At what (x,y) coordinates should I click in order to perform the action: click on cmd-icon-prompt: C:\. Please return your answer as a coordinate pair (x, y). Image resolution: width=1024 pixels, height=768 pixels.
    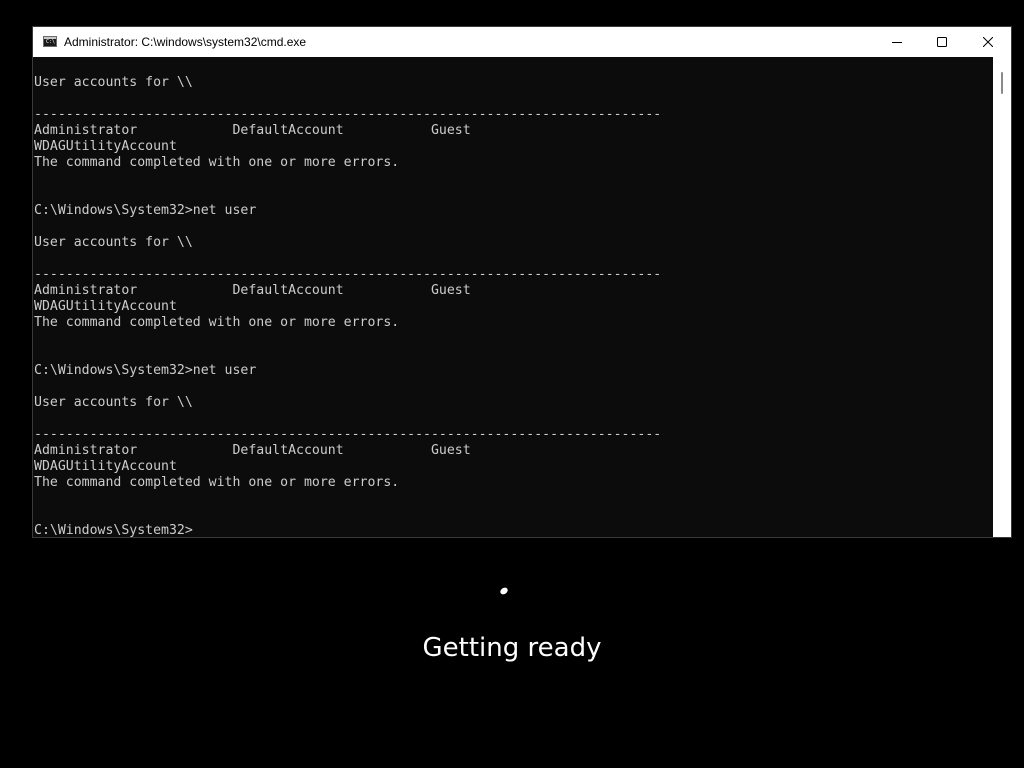
    Looking at the image, I should click on (51, 42).